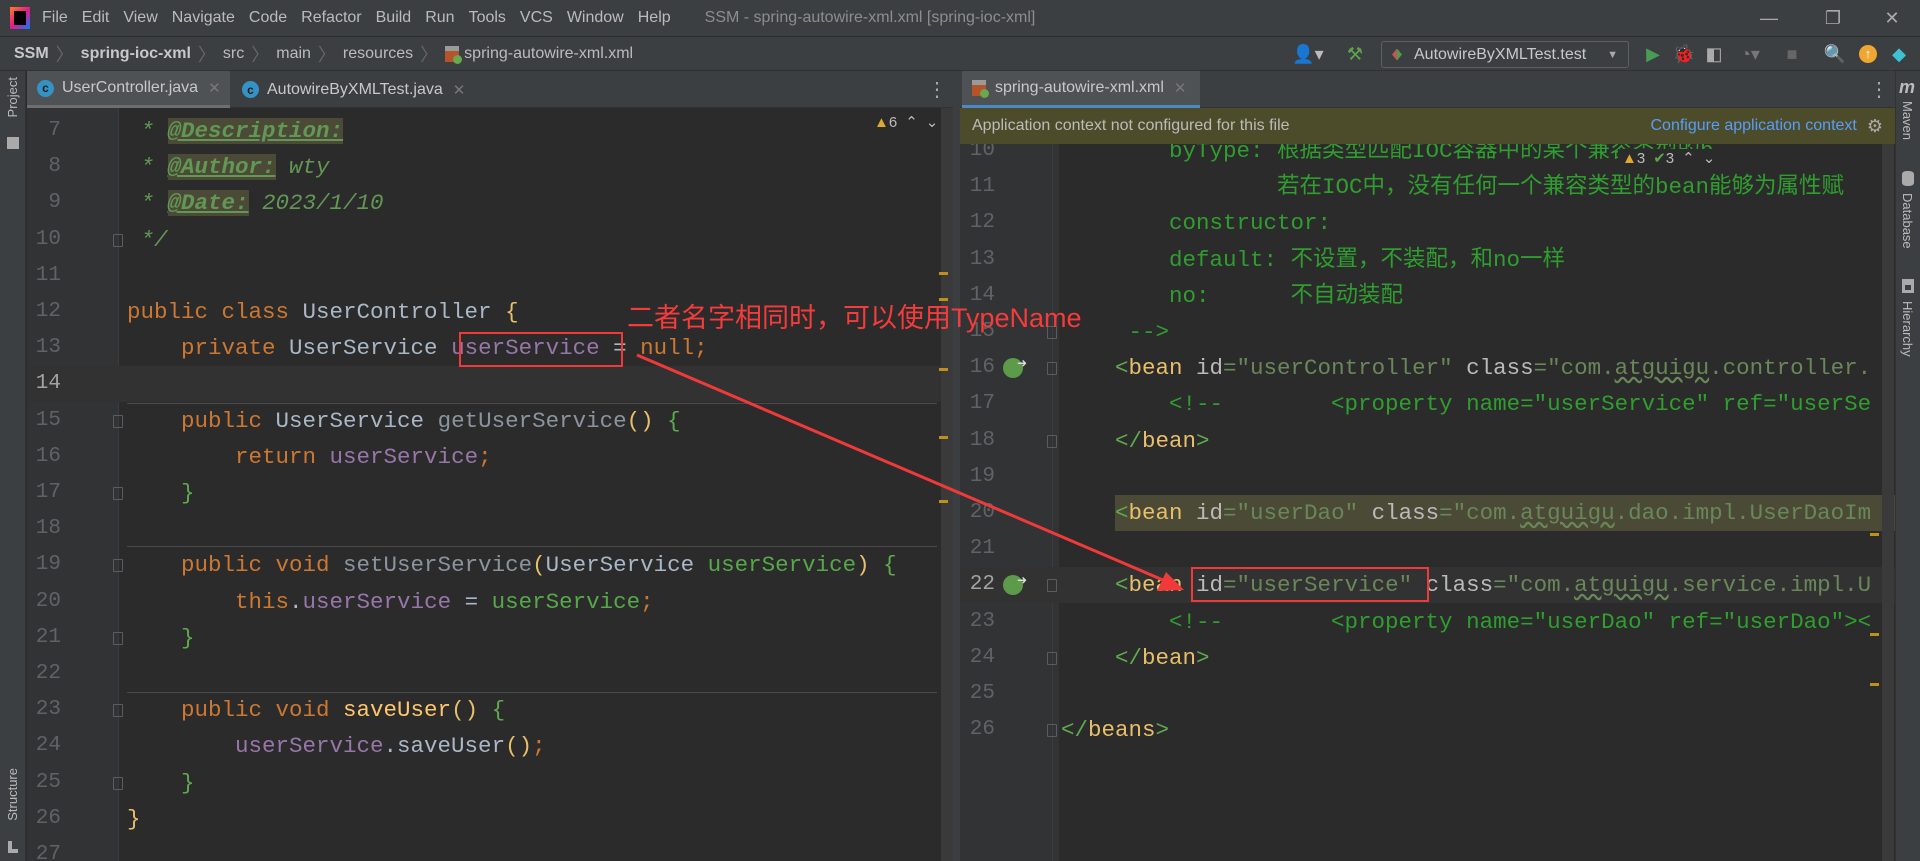  Describe the element at coordinates (1653, 54) in the screenshot. I see `run-icon: ▶` at that location.